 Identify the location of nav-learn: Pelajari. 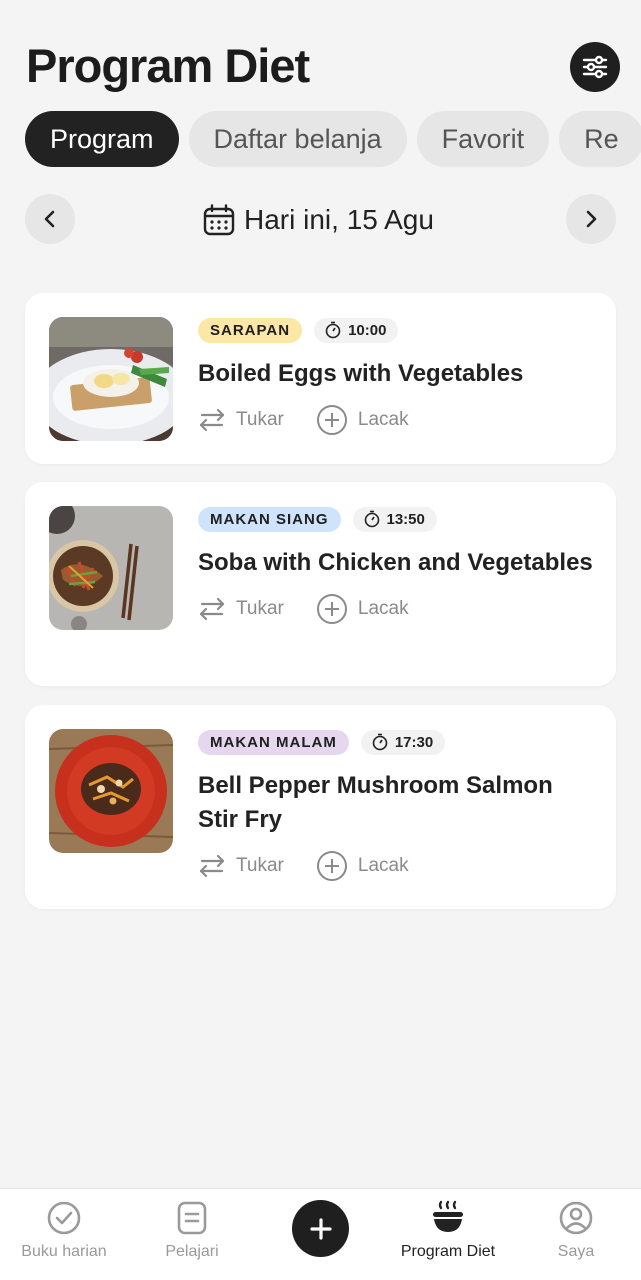
(192, 1234).